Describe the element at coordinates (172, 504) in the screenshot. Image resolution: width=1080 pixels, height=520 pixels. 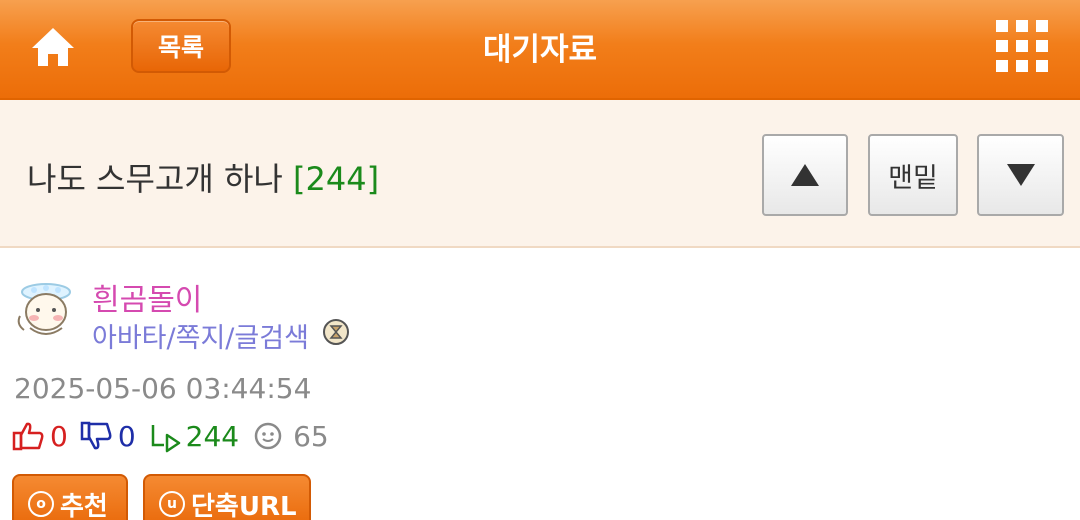
I see `short-url-icon: u` at that location.